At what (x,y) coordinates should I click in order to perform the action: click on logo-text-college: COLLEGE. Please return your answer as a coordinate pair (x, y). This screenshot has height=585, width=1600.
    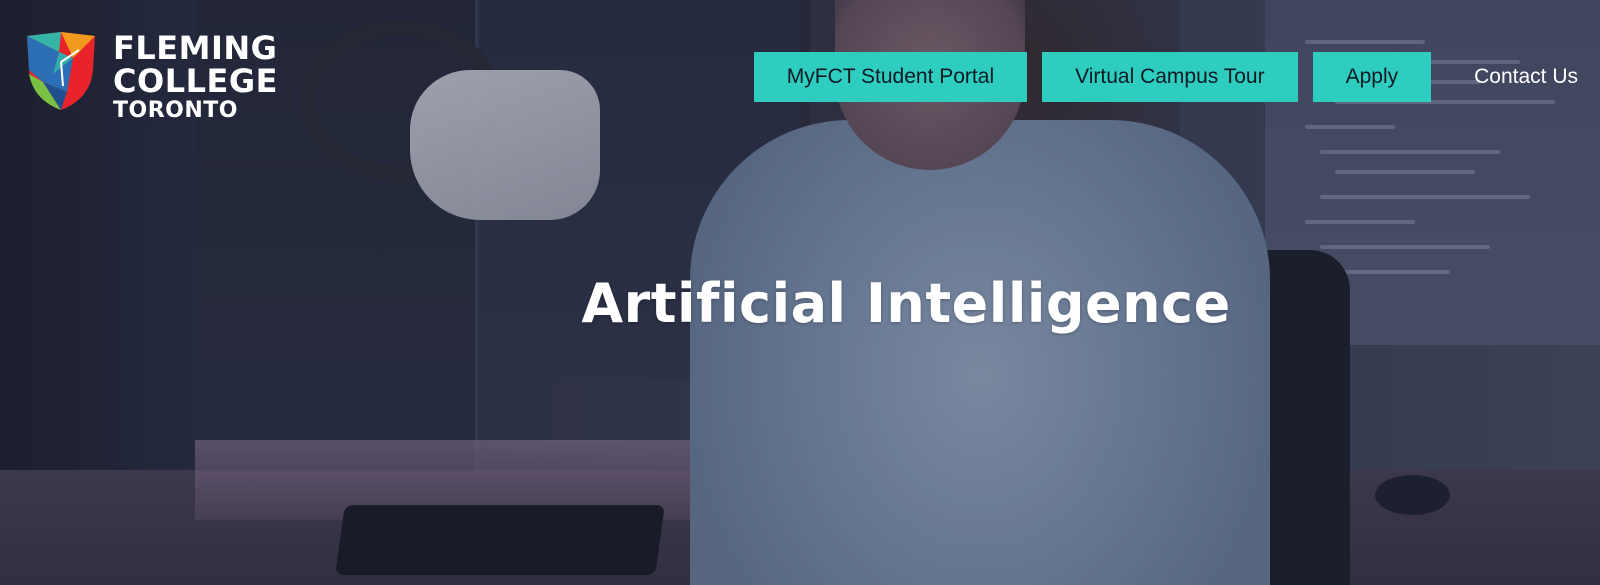
    Looking at the image, I should click on (195, 81).